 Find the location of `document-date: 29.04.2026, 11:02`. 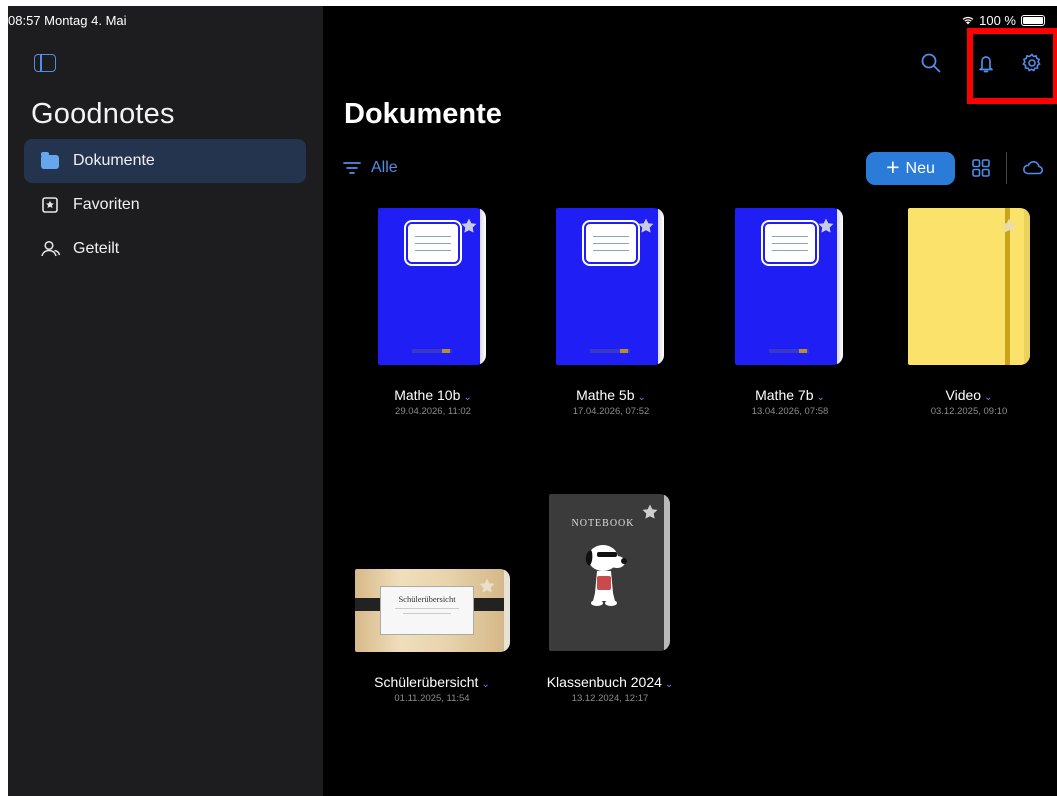

document-date: 29.04.2026, 11:02 is located at coordinates (433, 411).